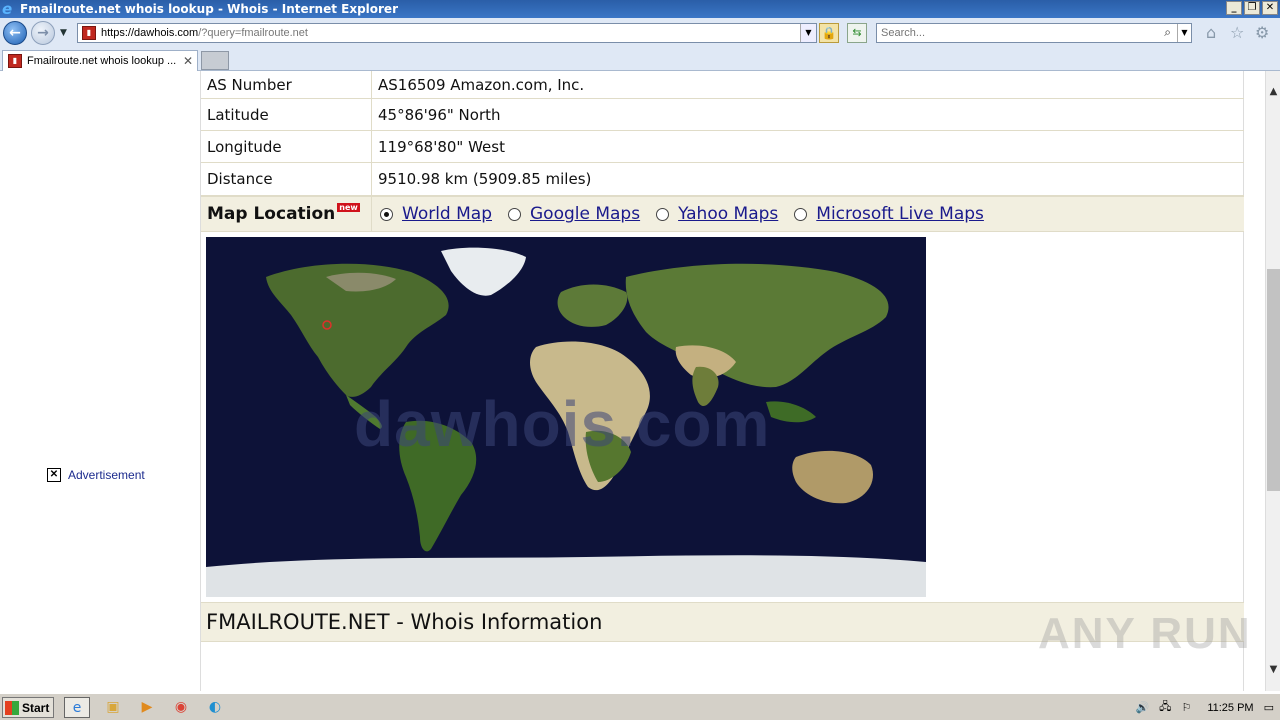 This screenshot has width=1280, height=720. I want to click on link-world-map: World Map, so click(447, 214).